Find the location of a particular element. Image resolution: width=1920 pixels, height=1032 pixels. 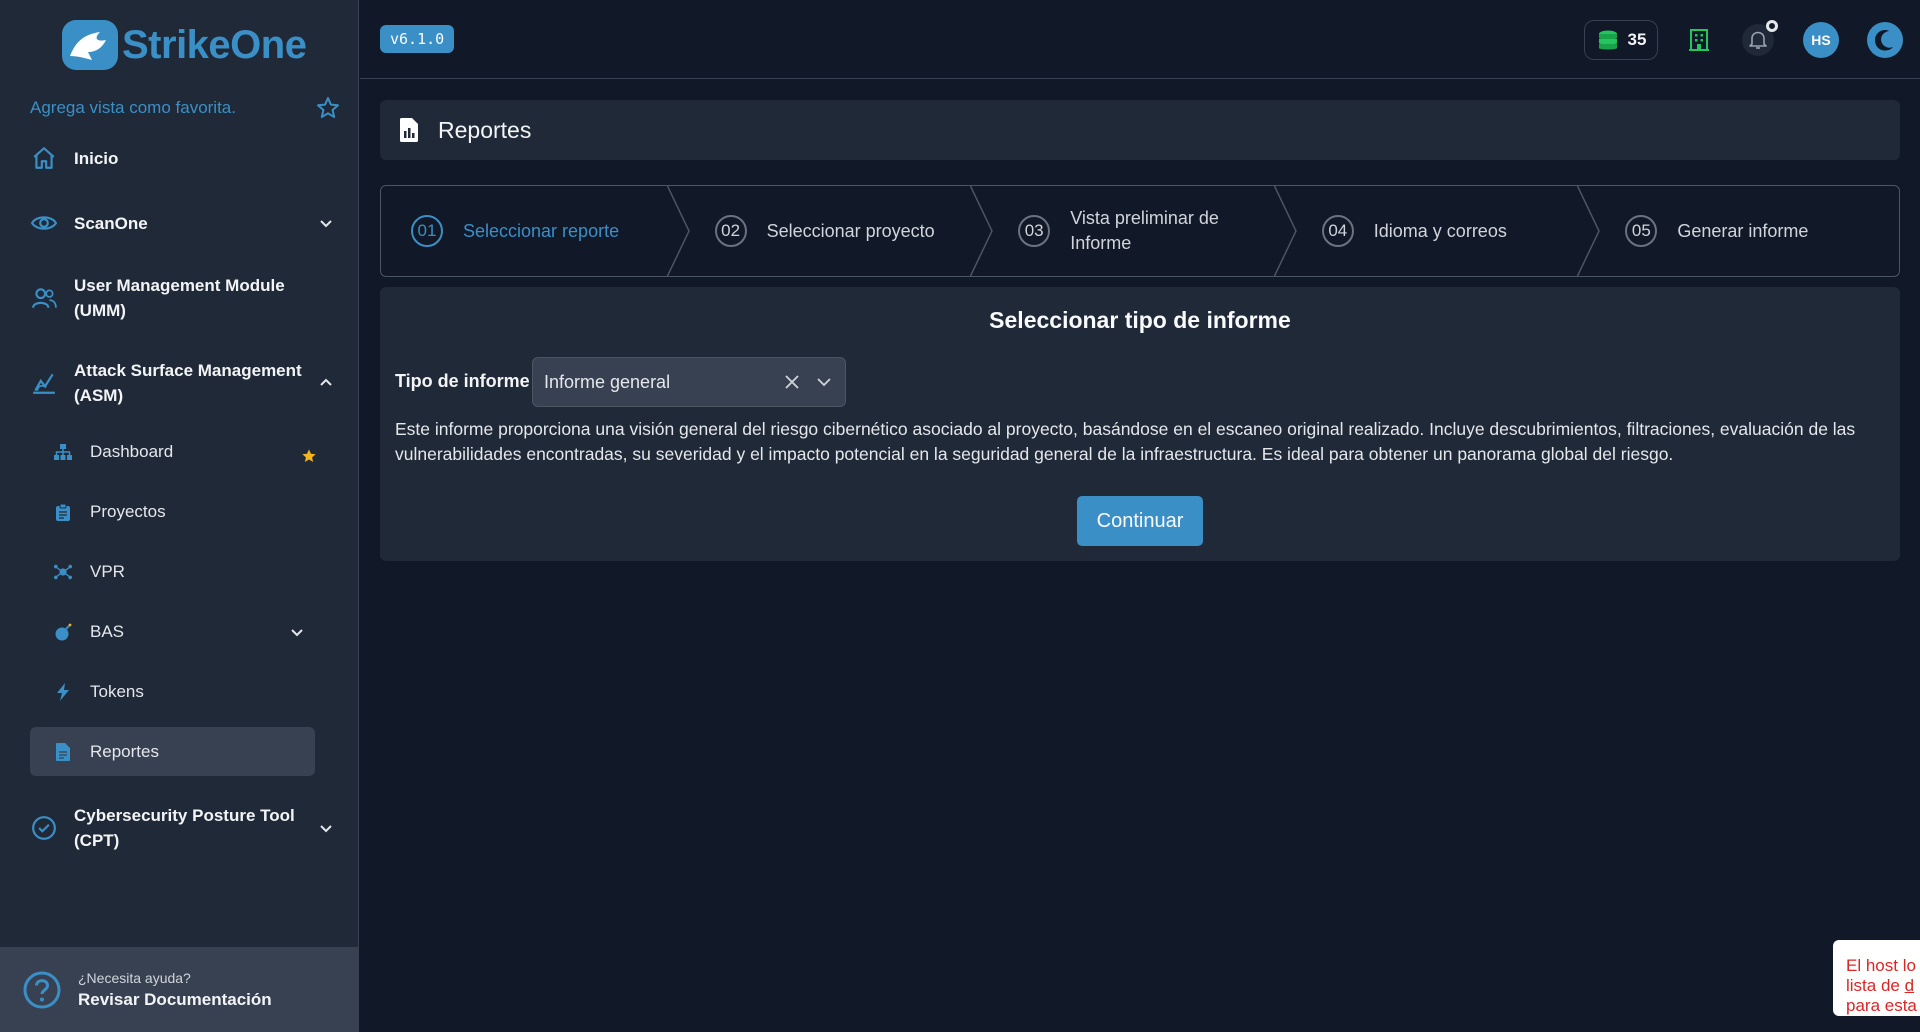

sidebar-item-label: ScanOne is located at coordinates (111, 223).